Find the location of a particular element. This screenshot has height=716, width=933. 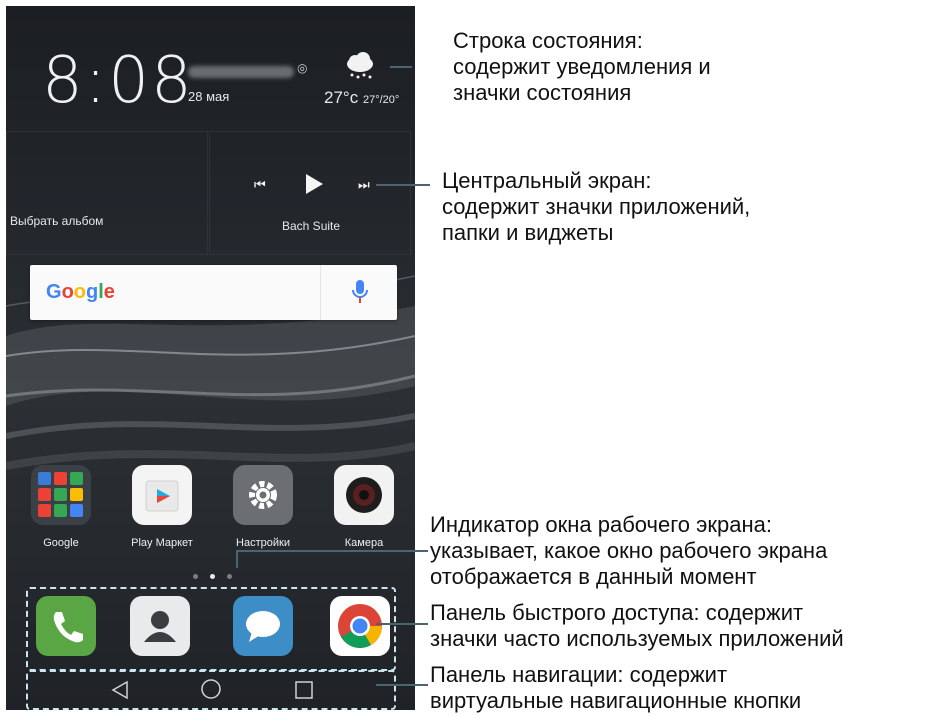

temperature-current: 27°c is located at coordinates (341, 97).